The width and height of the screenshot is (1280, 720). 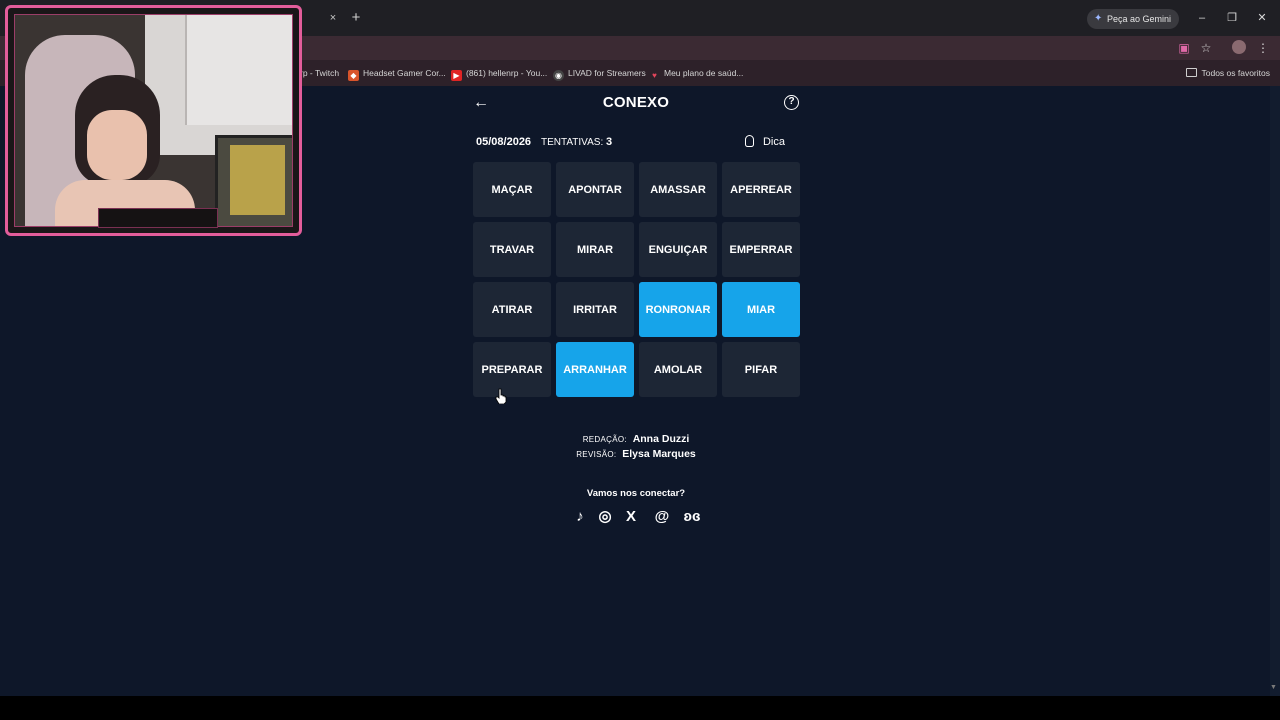 I want to click on tab-close-button: ×, so click(x=333, y=18).